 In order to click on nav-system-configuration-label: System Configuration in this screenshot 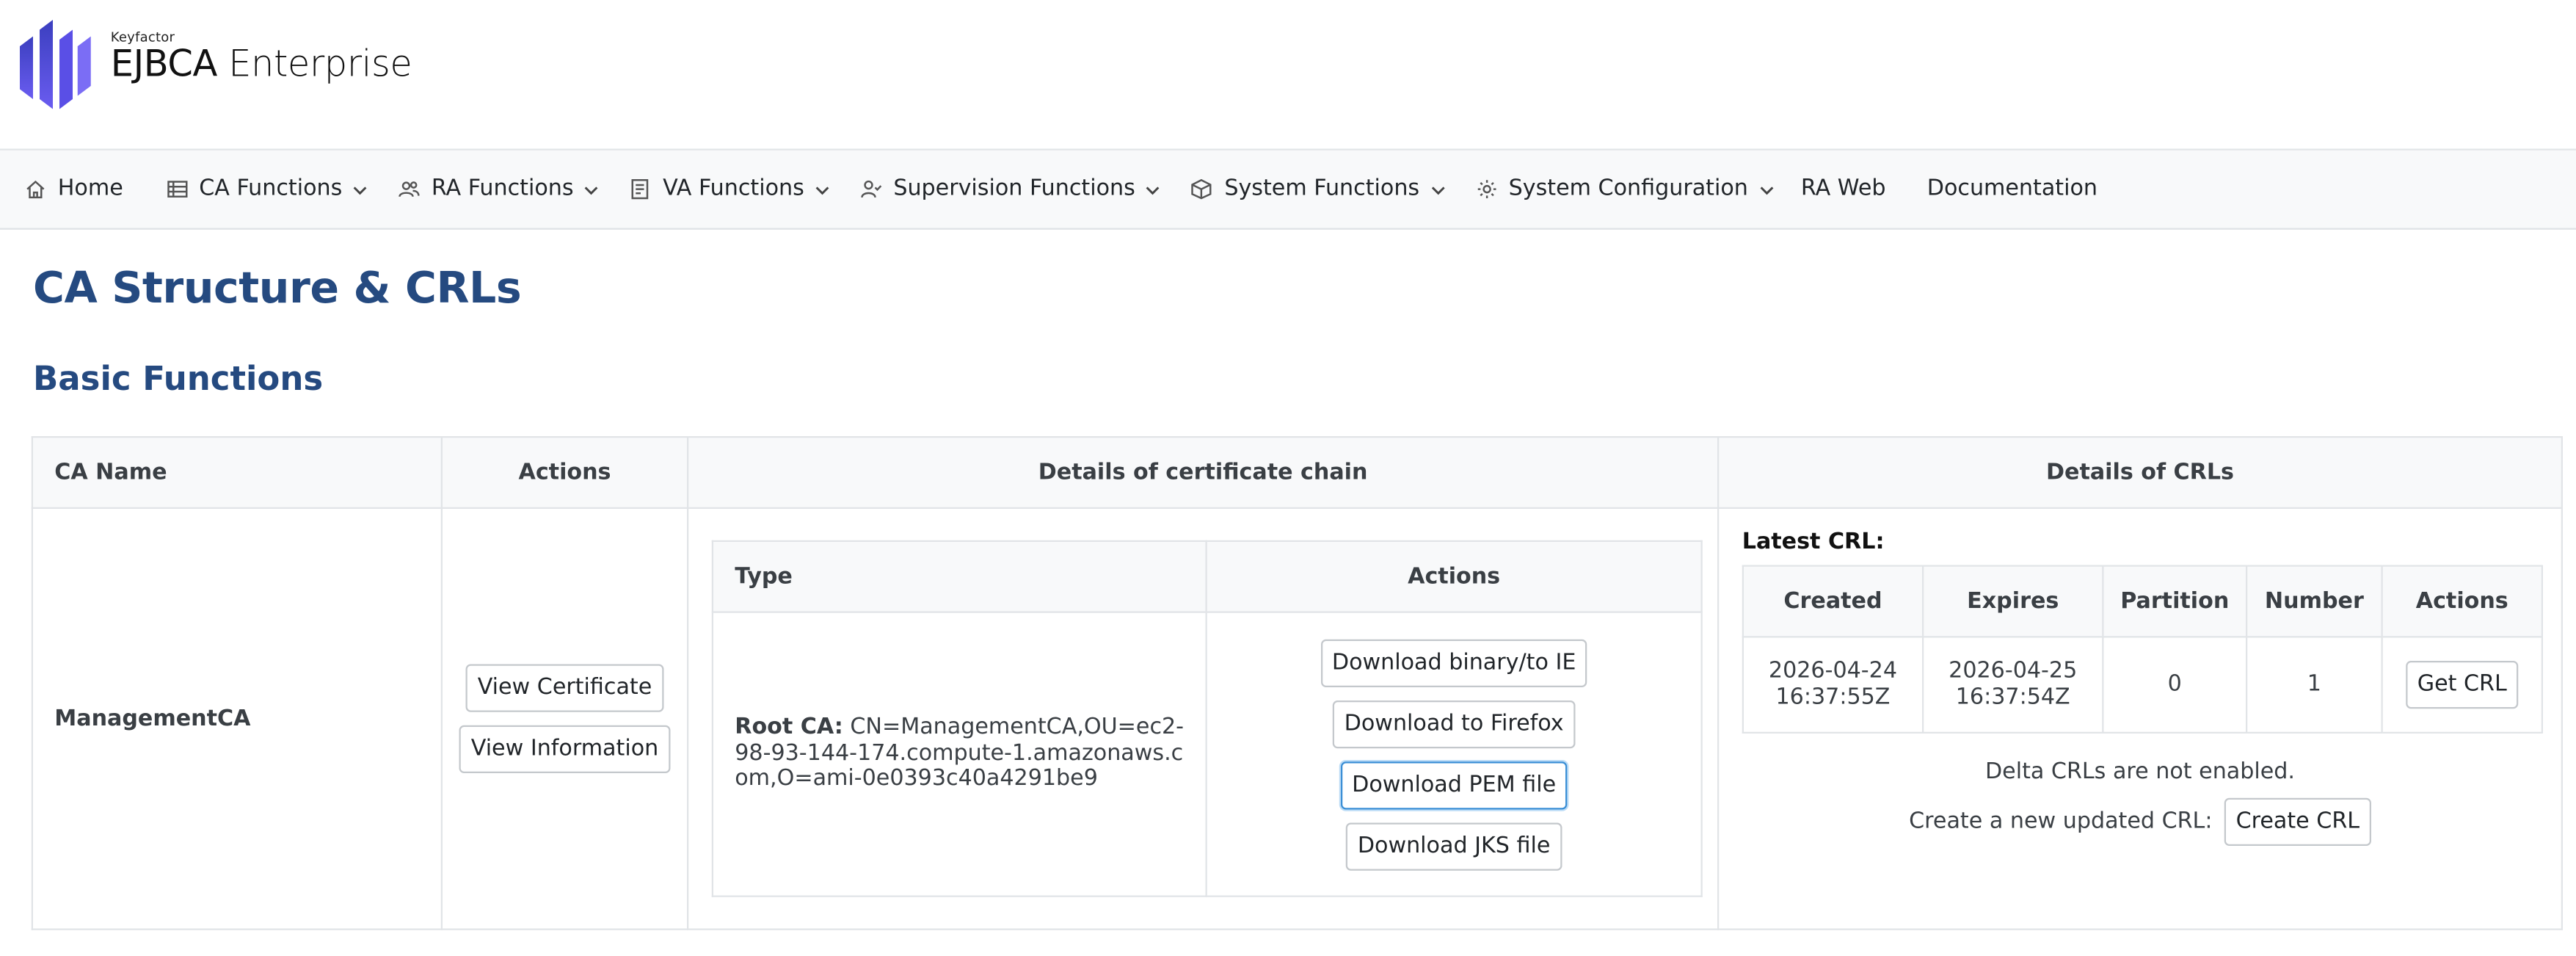, I will do `click(1628, 189)`.